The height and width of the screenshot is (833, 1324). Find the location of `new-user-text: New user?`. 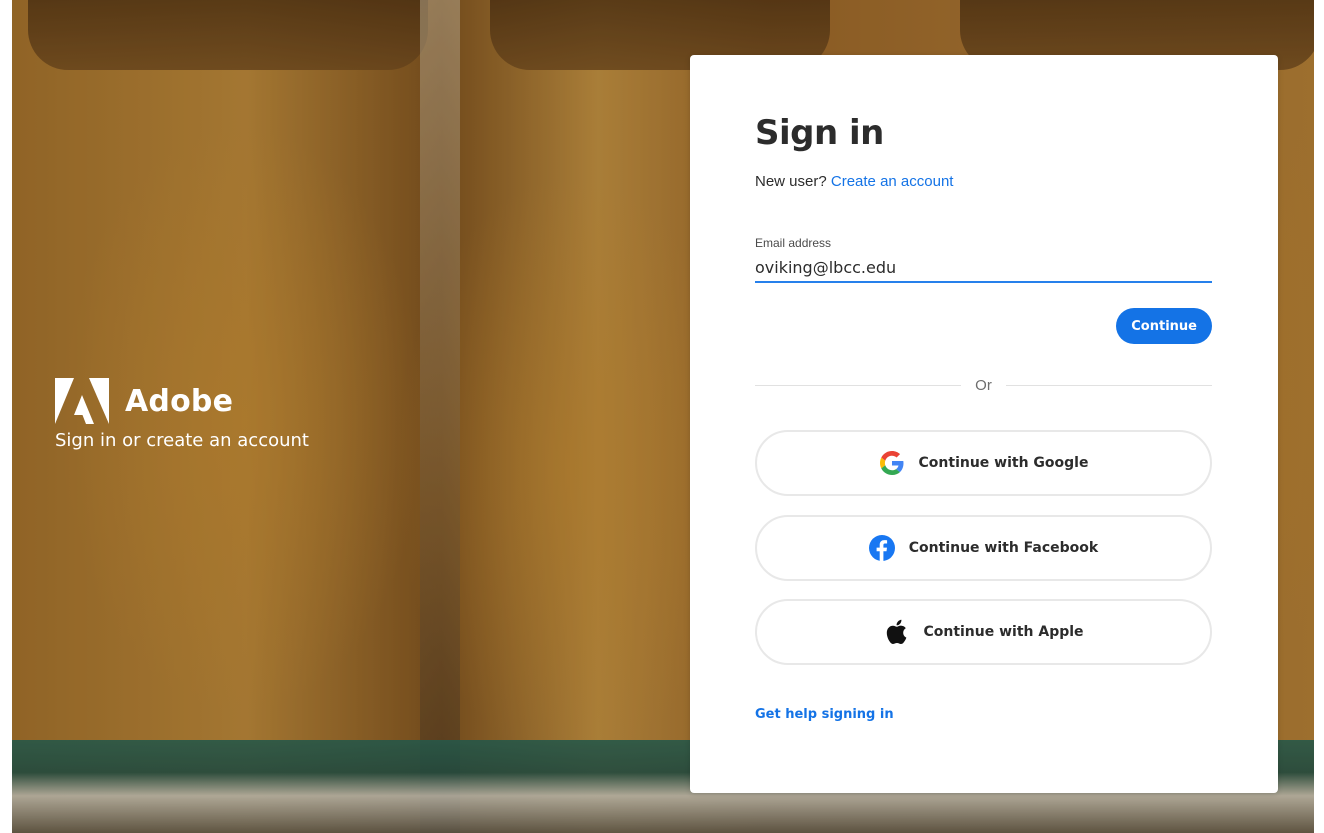

new-user-text: New user? is located at coordinates (791, 181).